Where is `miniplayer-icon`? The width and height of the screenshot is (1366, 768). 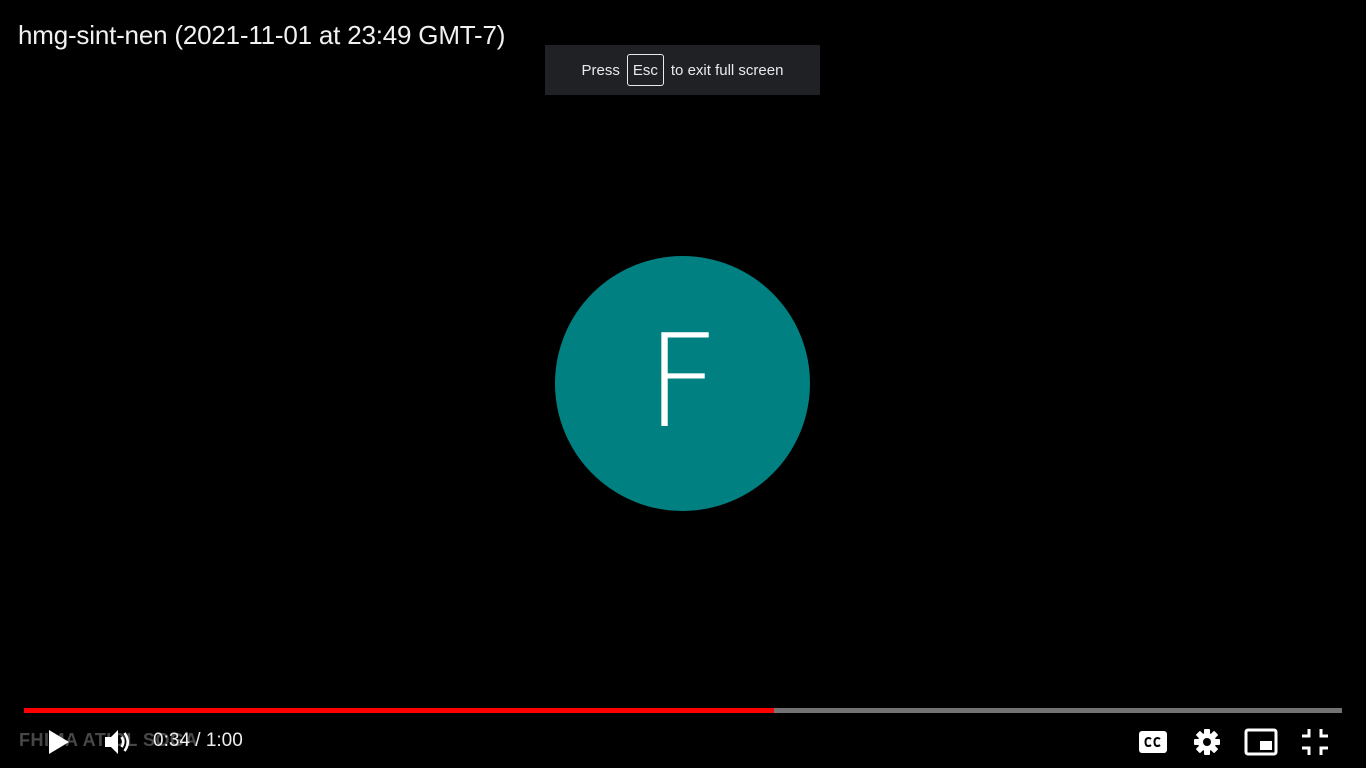
miniplayer-icon is located at coordinates (1261, 742).